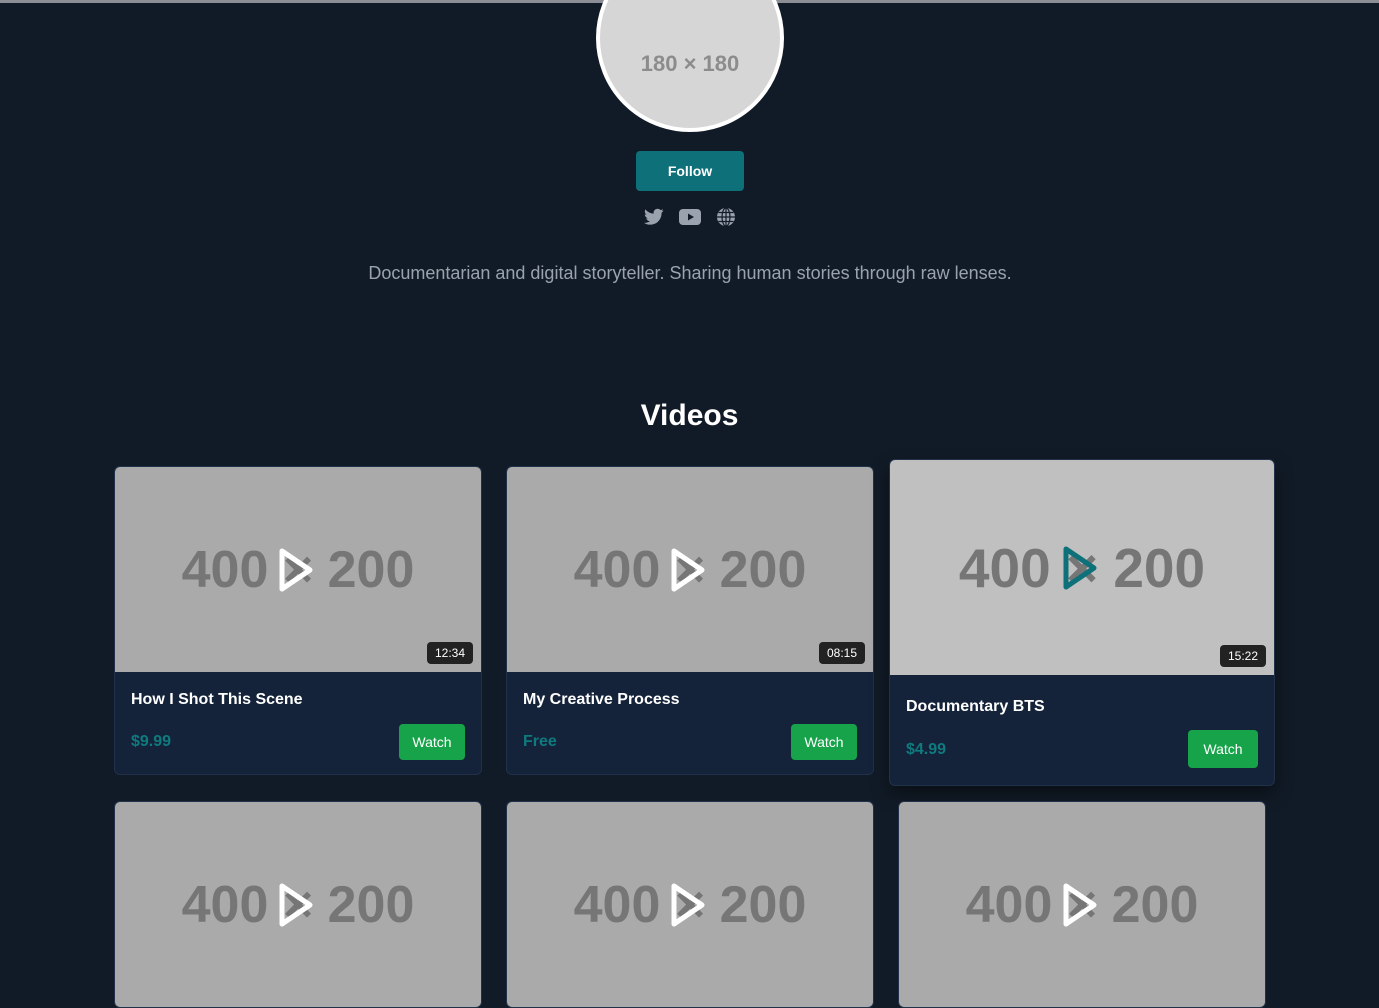 Image resolution: width=1379 pixels, height=1008 pixels. I want to click on video-price: $4.99, so click(926, 749).